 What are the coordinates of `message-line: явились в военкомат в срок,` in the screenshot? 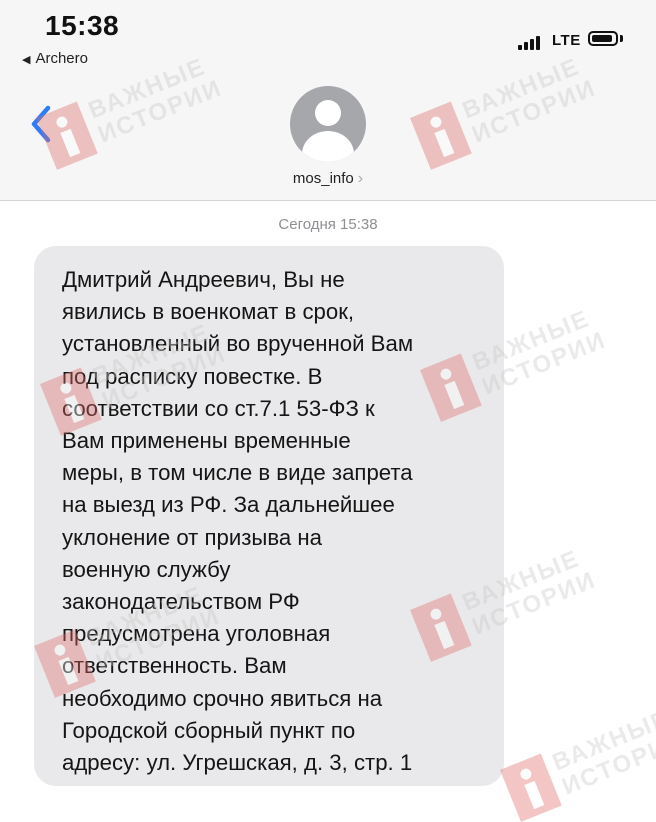 It's located at (208, 312).